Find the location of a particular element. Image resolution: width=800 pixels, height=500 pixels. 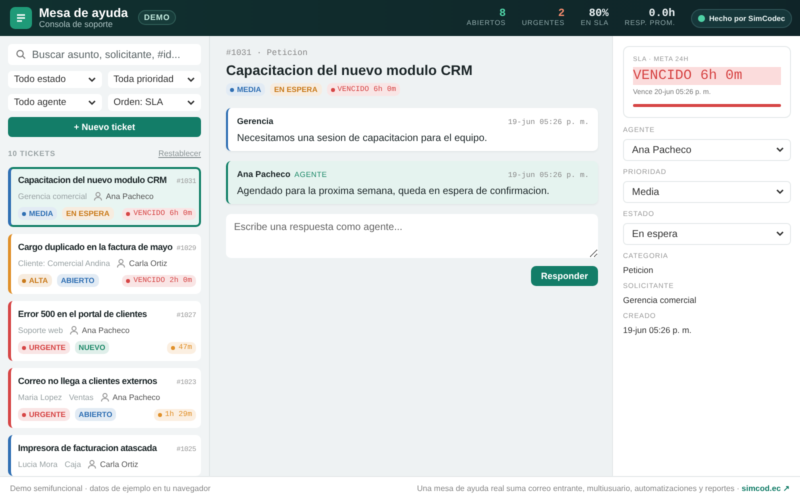

footer-message: Una mesa de ayuda real suma correo entrante, multiusuario, automatizaciones y reportes · simcod.ec ↗ is located at coordinates (603, 488).